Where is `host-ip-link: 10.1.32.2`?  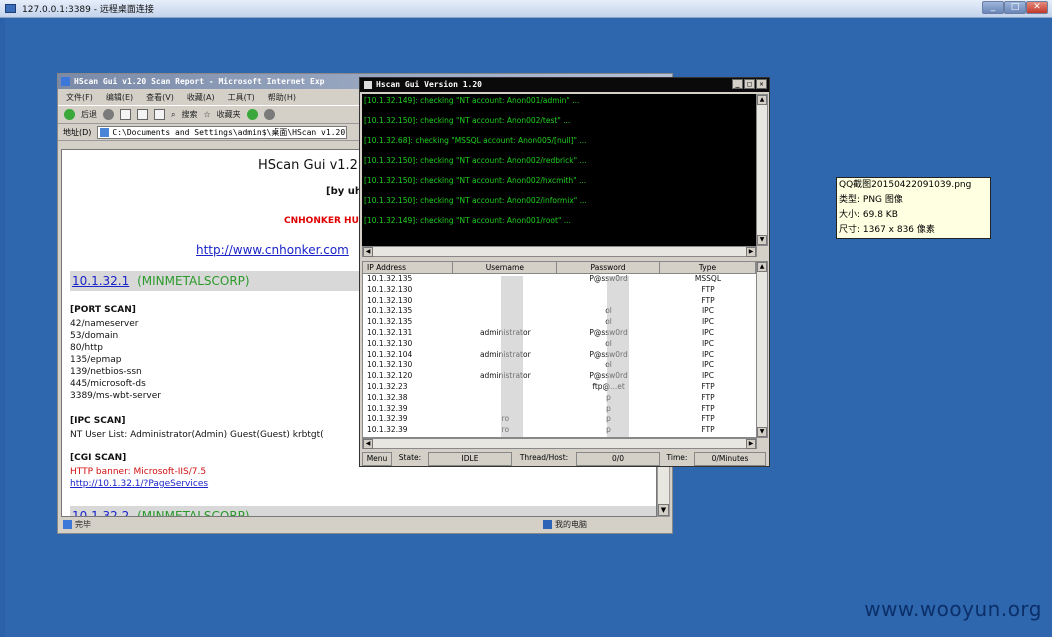
host-ip-link: 10.1.32.2 is located at coordinates (100, 512).